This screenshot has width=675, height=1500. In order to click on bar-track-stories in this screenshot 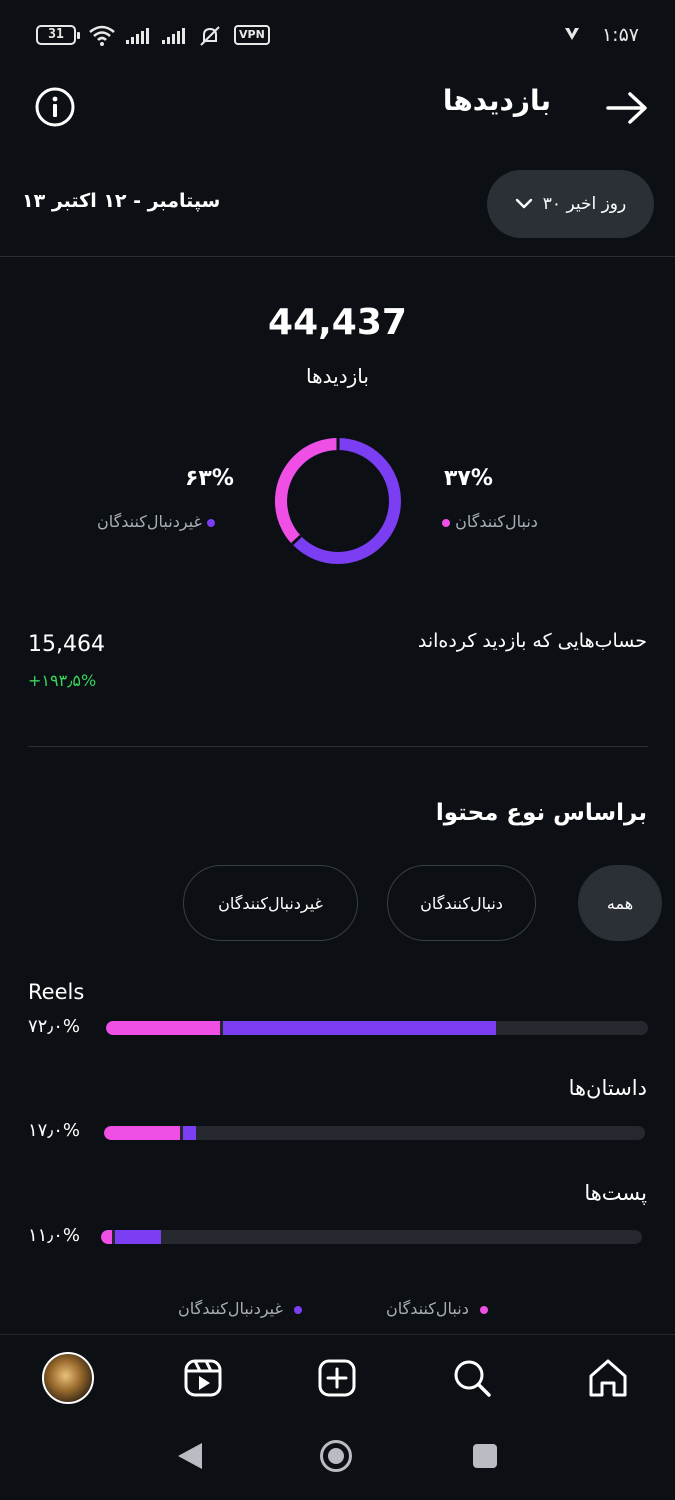, I will do `click(374, 1133)`.